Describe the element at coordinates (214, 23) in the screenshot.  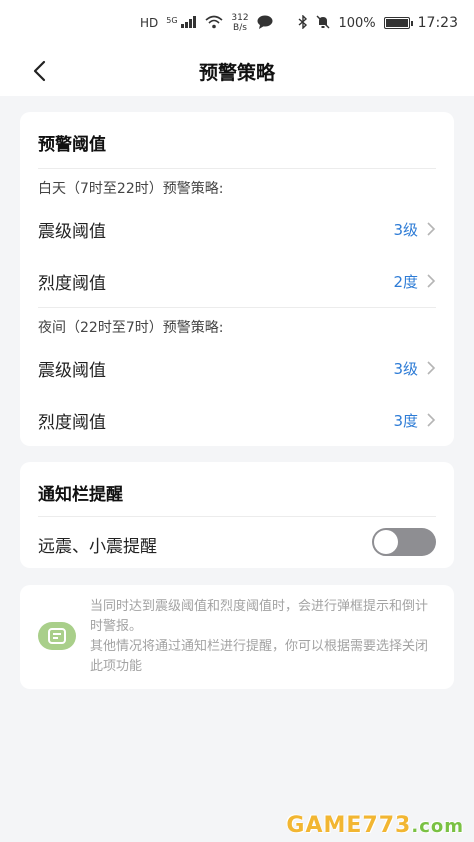
I see `wifi-icon` at that location.